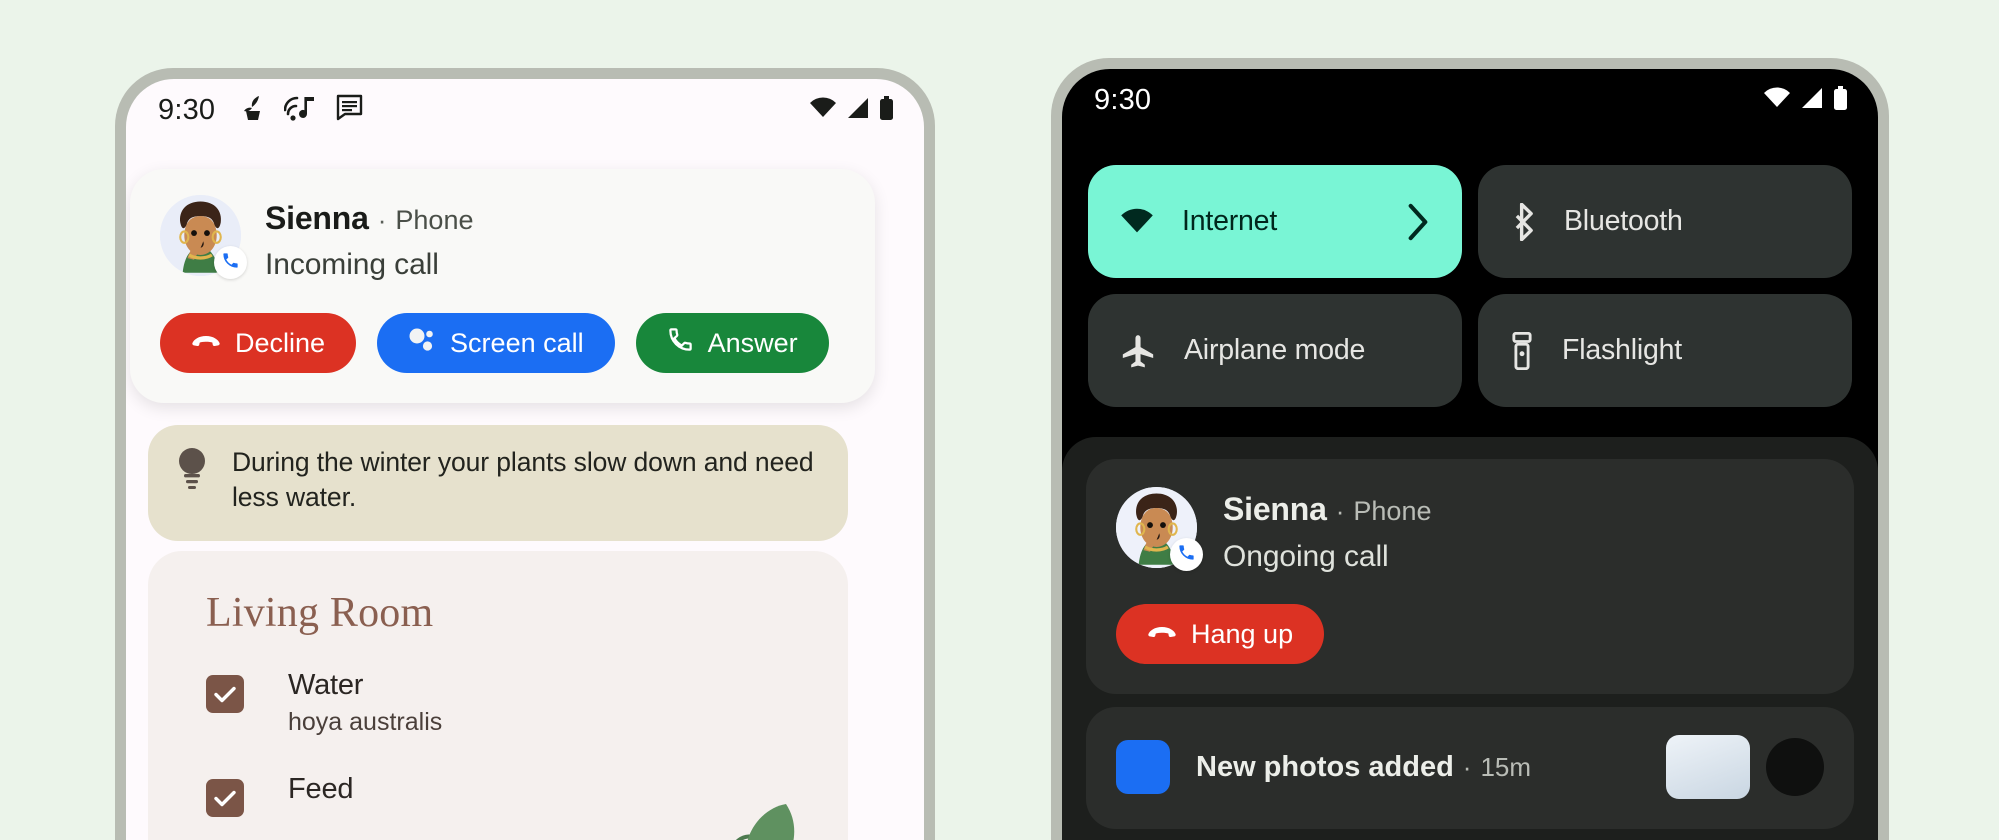 The image size is (1999, 840). I want to click on call-state: Incoming call, so click(352, 264).